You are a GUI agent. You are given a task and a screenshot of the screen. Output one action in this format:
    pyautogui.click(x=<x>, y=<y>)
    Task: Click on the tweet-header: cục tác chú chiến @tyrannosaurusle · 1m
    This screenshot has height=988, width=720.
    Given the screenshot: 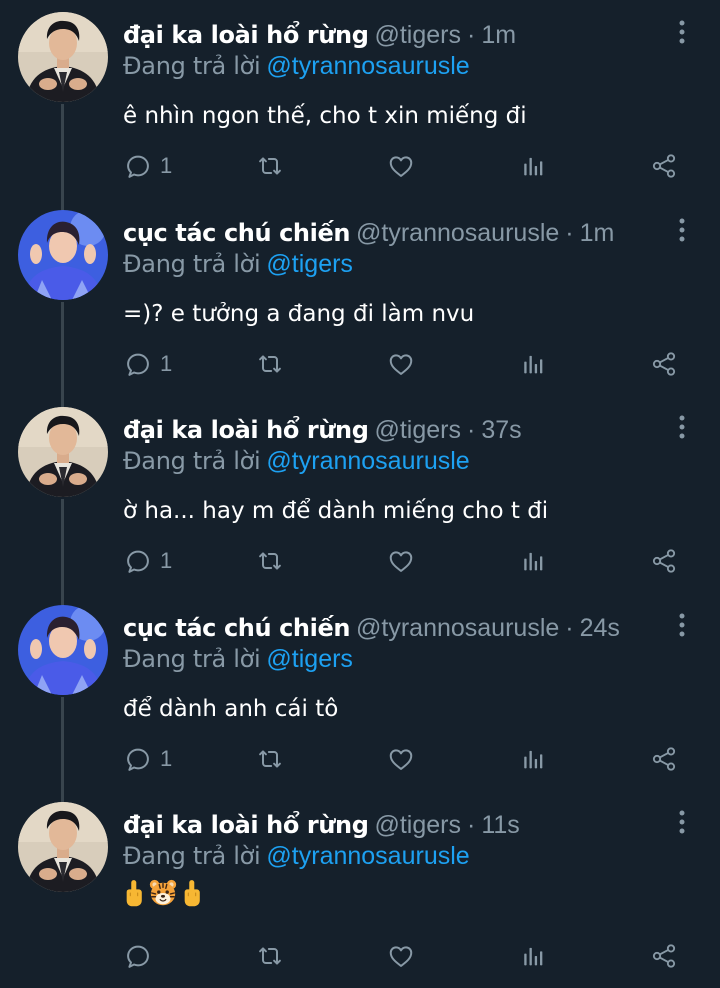 What is the action you would take?
    pyautogui.click(x=368, y=233)
    